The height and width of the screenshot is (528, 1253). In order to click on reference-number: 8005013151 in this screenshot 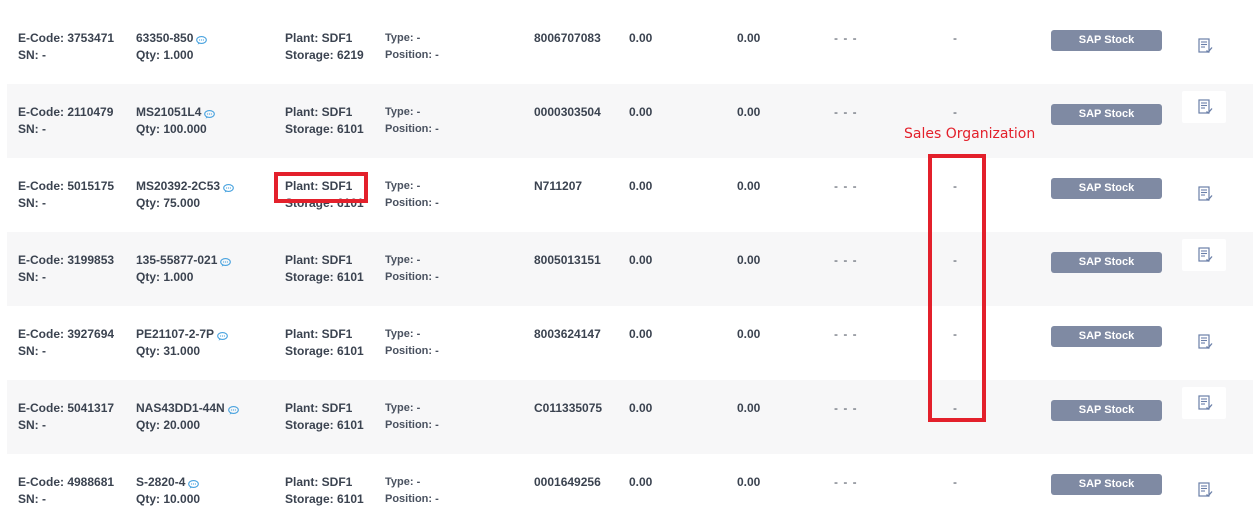, I will do `click(567, 260)`.